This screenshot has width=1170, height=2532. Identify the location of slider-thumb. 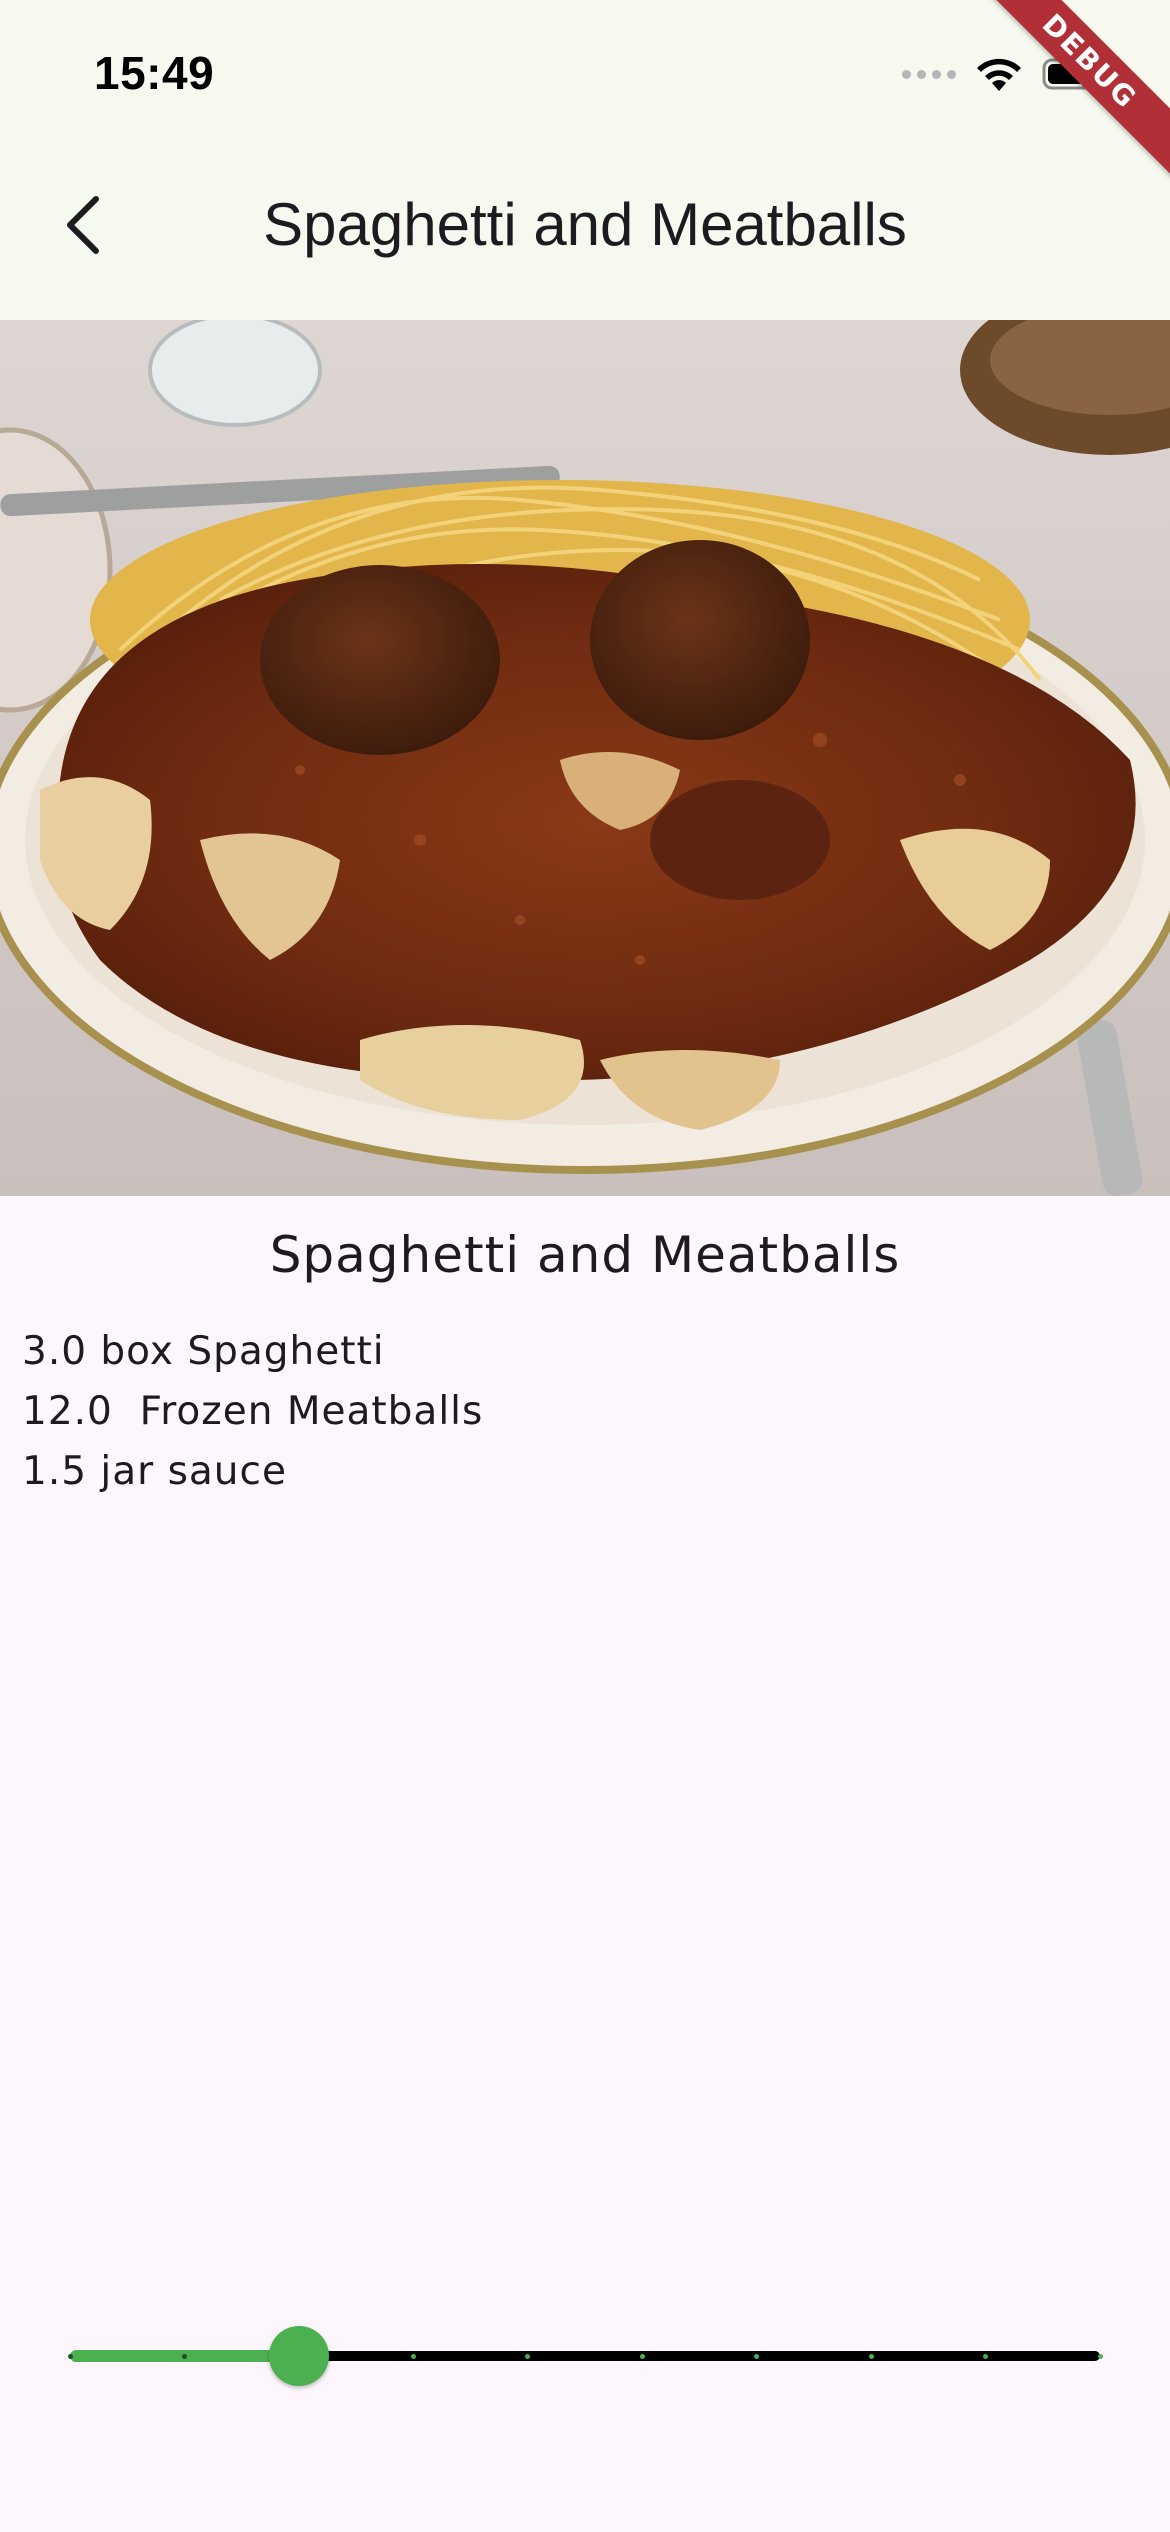
(298, 2356).